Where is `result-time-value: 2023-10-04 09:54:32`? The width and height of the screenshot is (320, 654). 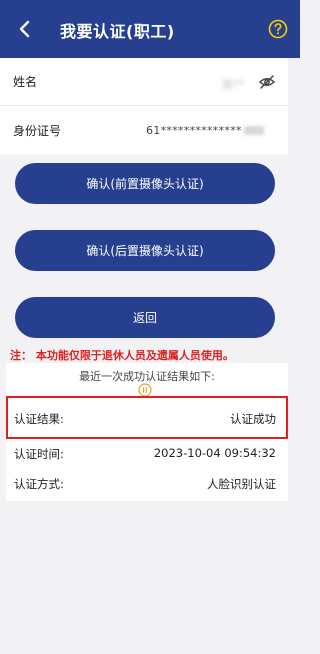
result-time-value: 2023-10-04 09:54:32 is located at coordinates (214, 453).